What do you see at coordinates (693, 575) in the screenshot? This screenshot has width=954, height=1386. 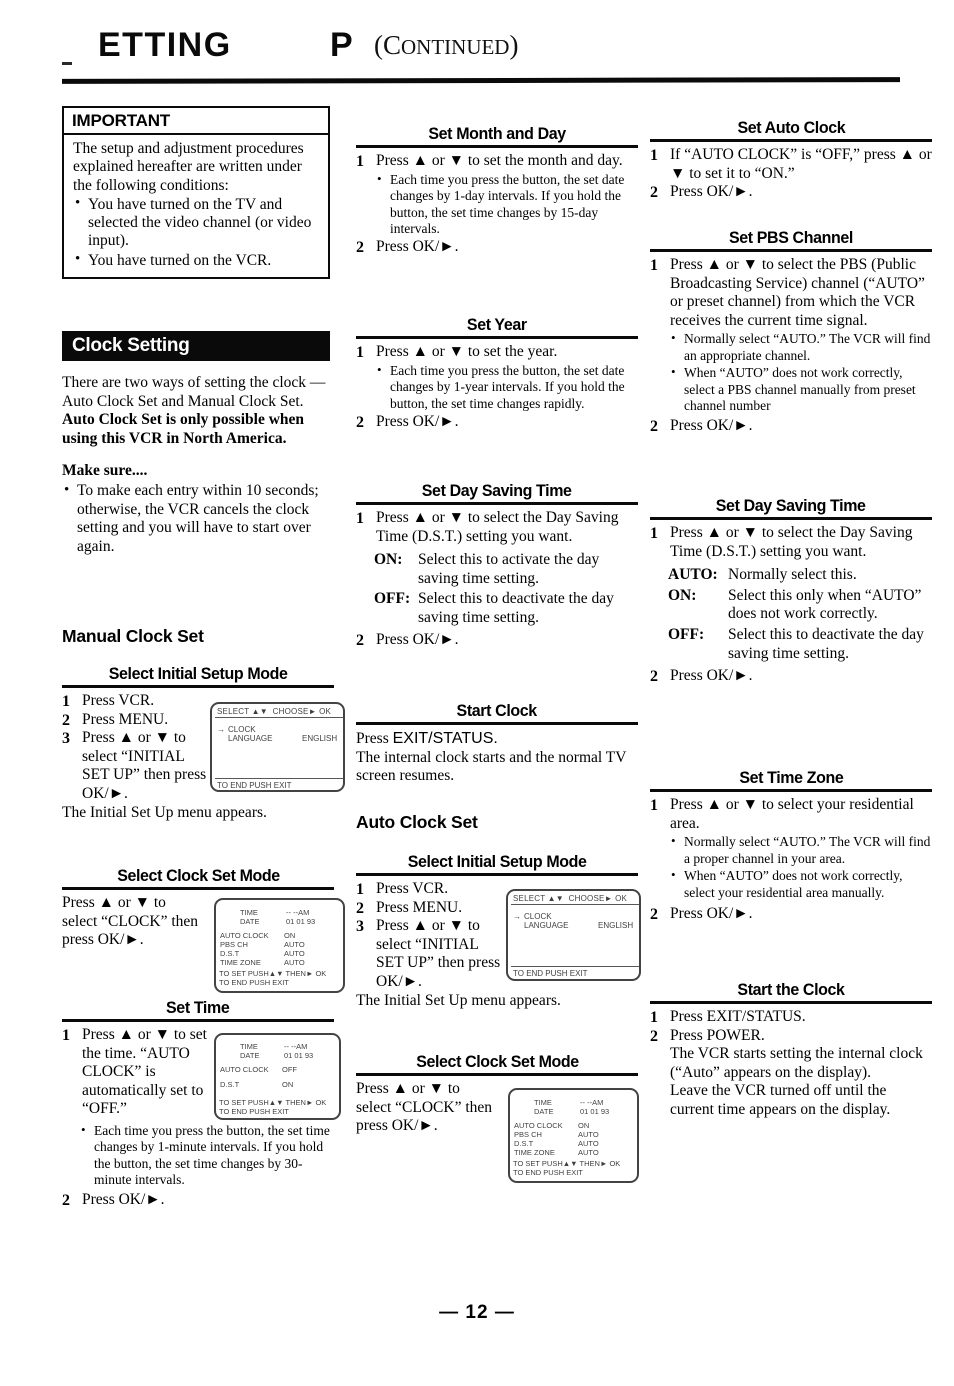 I see `option-label: AUTO:` at bounding box center [693, 575].